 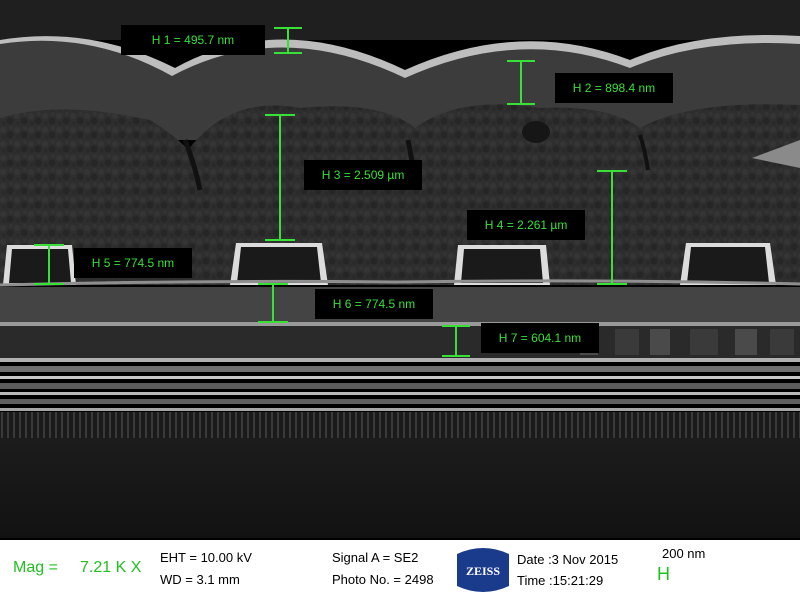 What do you see at coordinates (383, 579) in the screenshot?
I see `photo-number: Photo No. = 2498` at bounding box center [383, 579].